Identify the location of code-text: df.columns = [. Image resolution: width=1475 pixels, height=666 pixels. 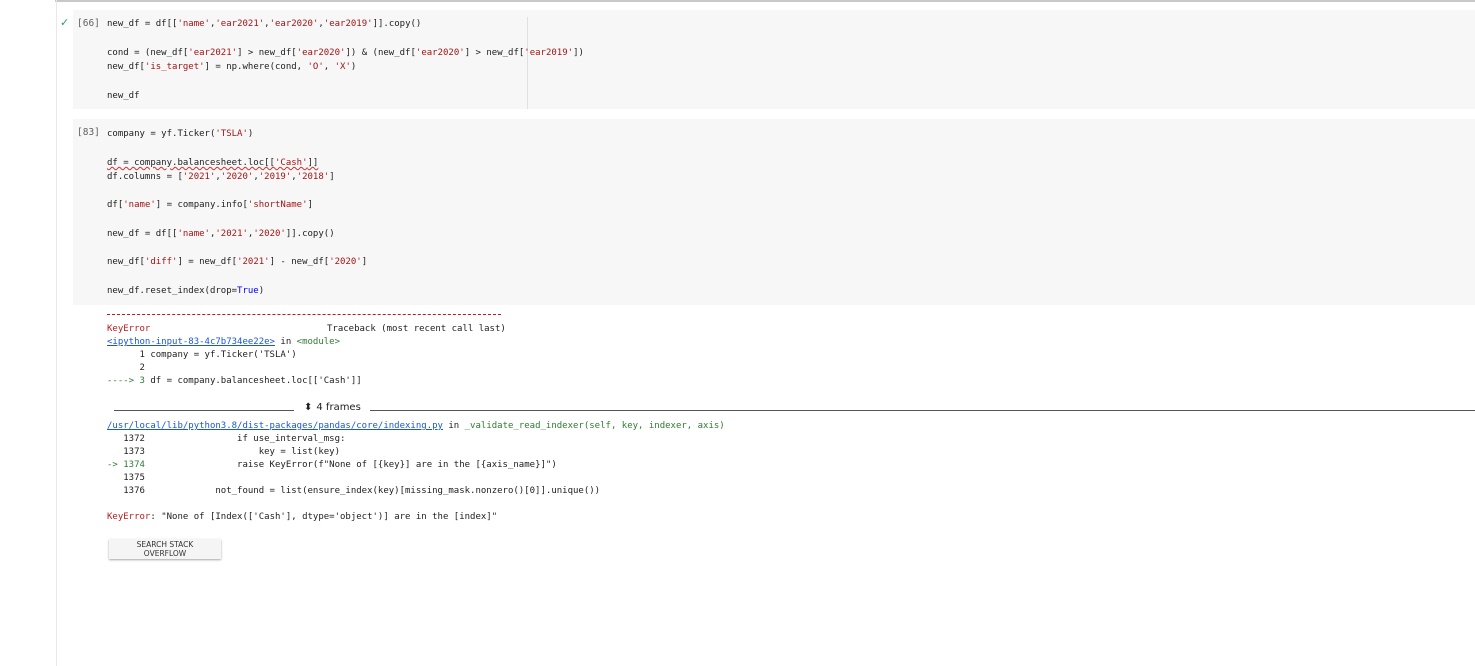
(145, 177).